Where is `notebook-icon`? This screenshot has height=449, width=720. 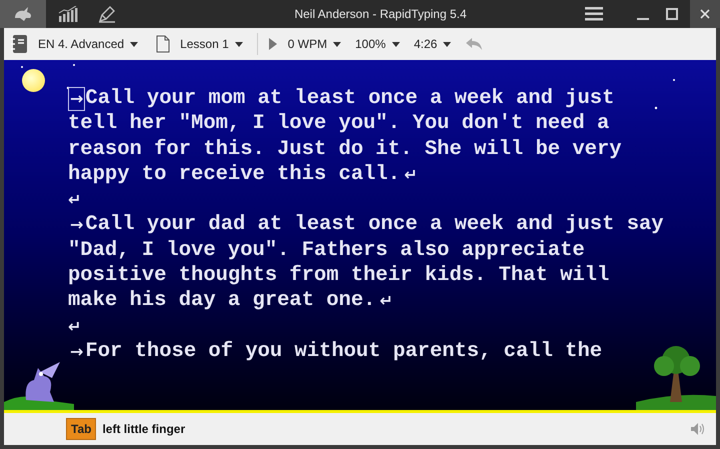
notebook-icon is located at coordinates (19, 44).